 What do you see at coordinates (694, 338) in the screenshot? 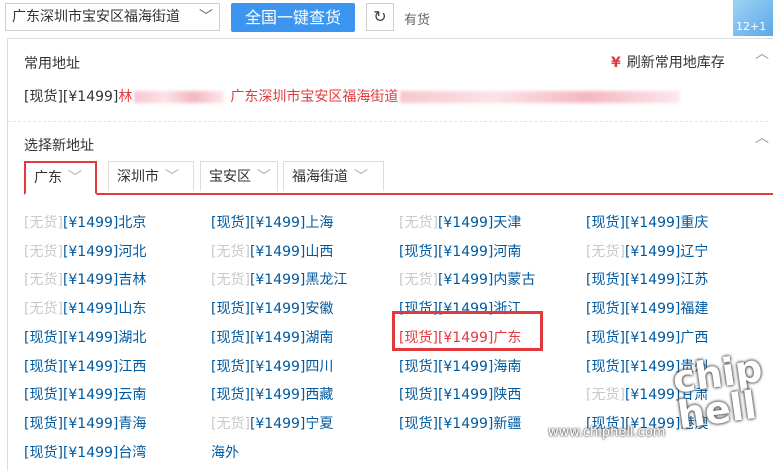
I see `region-name: 广西` at bounding box center [694, 338].